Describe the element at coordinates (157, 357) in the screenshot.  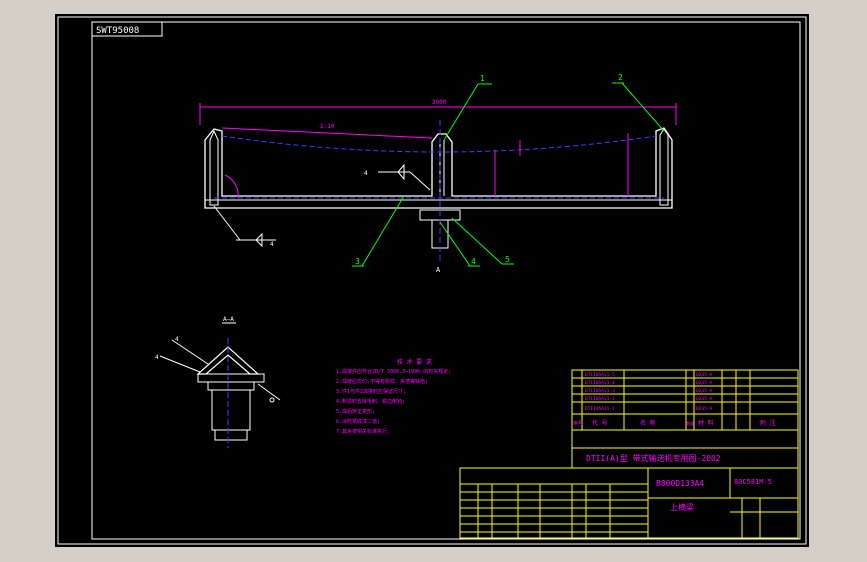
I see `weld-label-4: 4` at that location.